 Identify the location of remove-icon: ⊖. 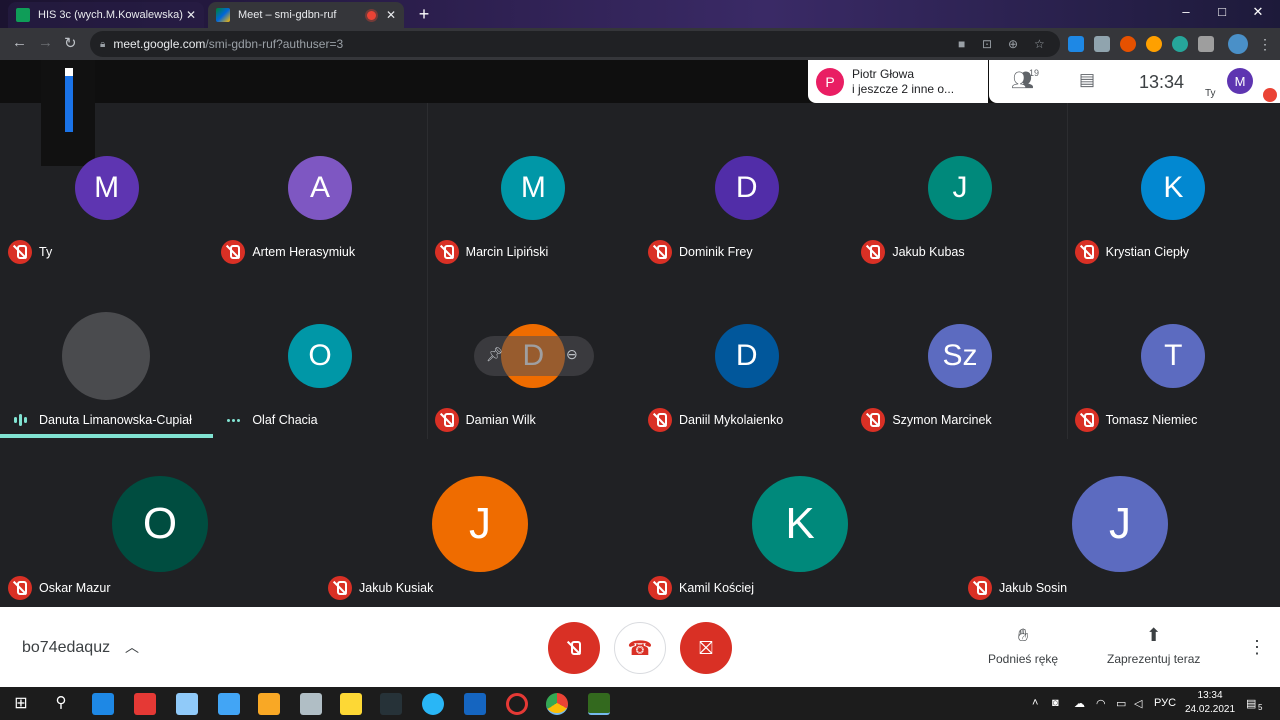
(572, 354).